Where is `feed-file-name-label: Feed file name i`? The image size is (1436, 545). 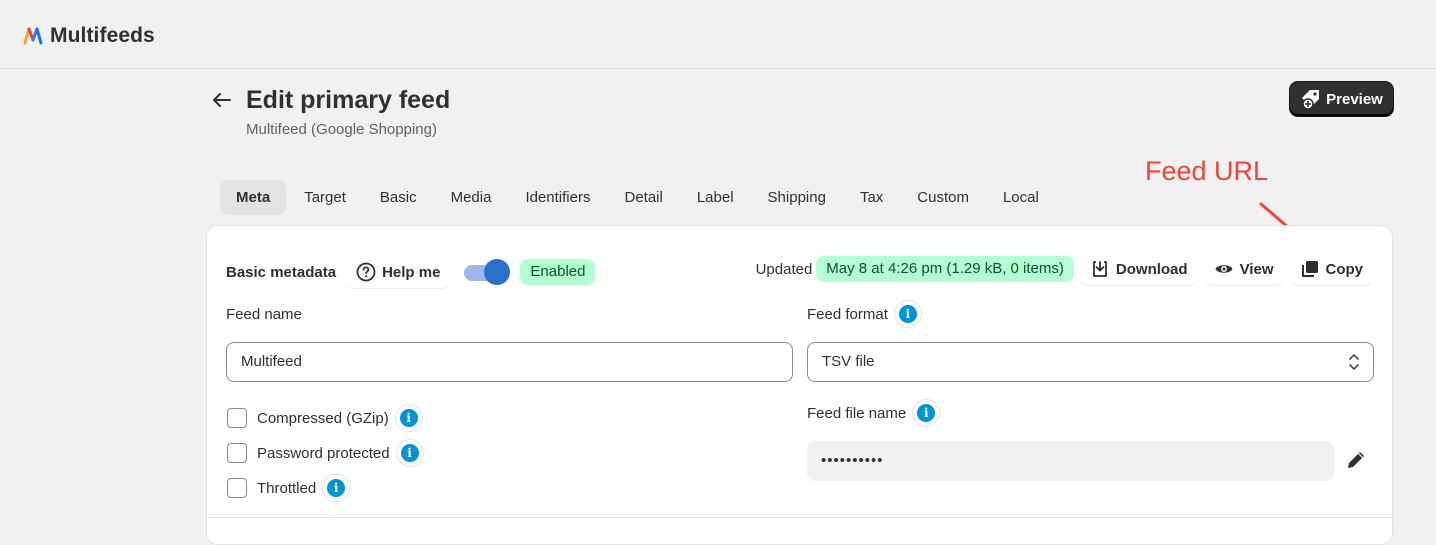
feed-file-name-label: Feed file name i is located at coordinates (874, 413).